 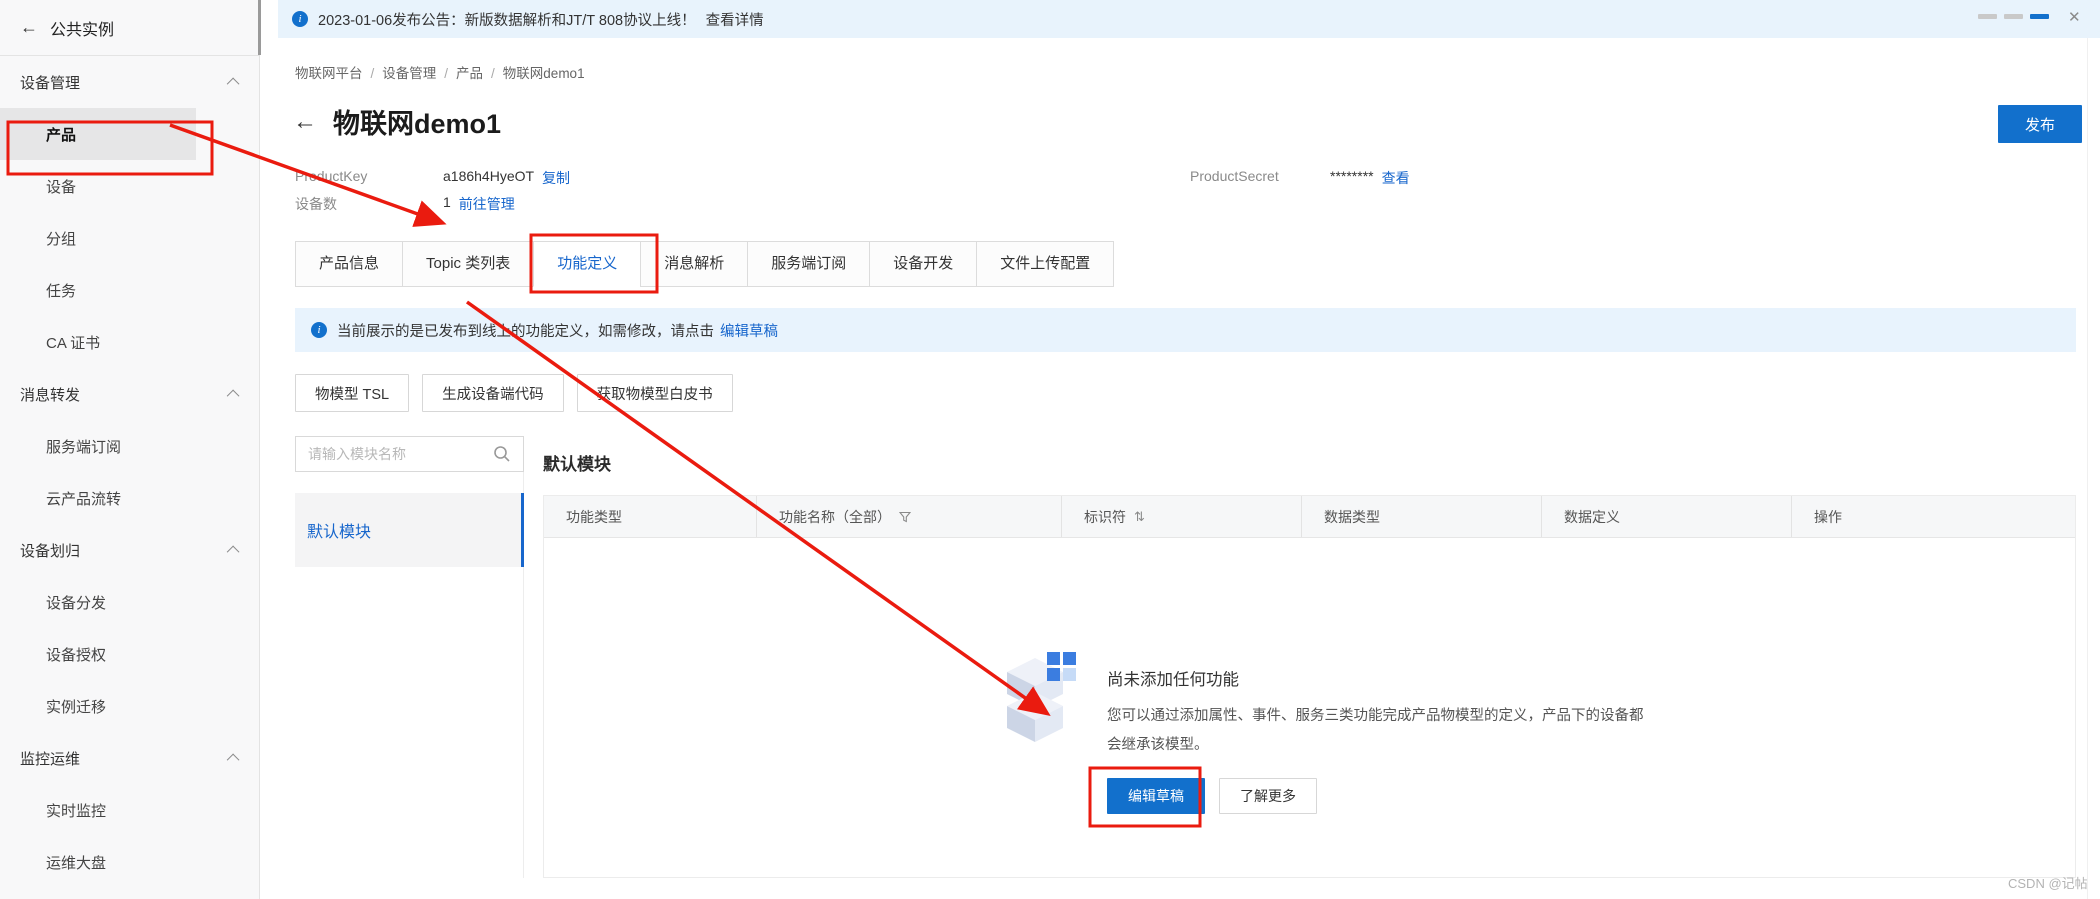 What do you see at coordinates (556, 178) in the screenshot?
I see `copy-link: 复制` at bounding box center [556, 178].